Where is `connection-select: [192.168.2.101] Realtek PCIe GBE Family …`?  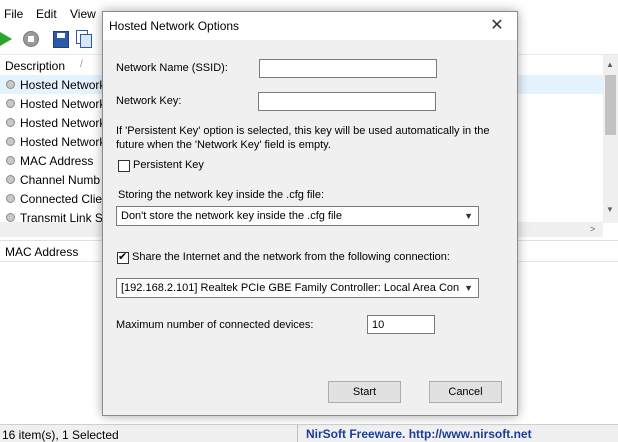 connection-select: [192.168.2.101] Realtek PCIe GBE Family … is located at coordinates (297, 288).